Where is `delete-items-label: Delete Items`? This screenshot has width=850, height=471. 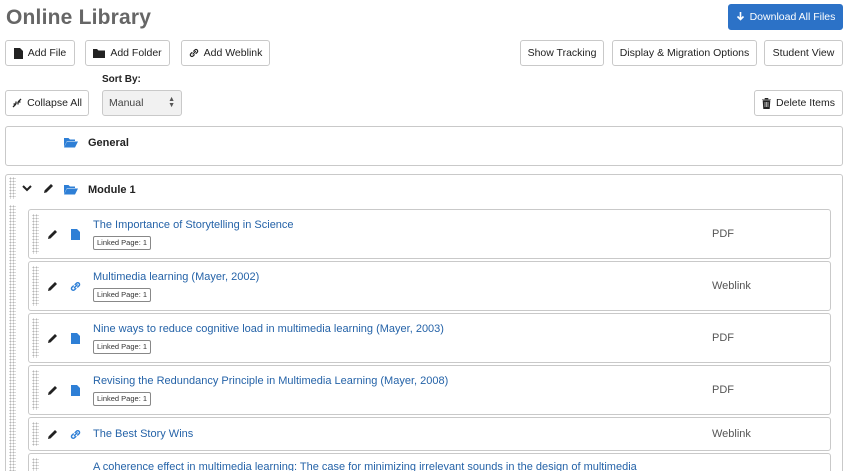
delete-items-label: Delete Items is located at coordinates (805, 103).